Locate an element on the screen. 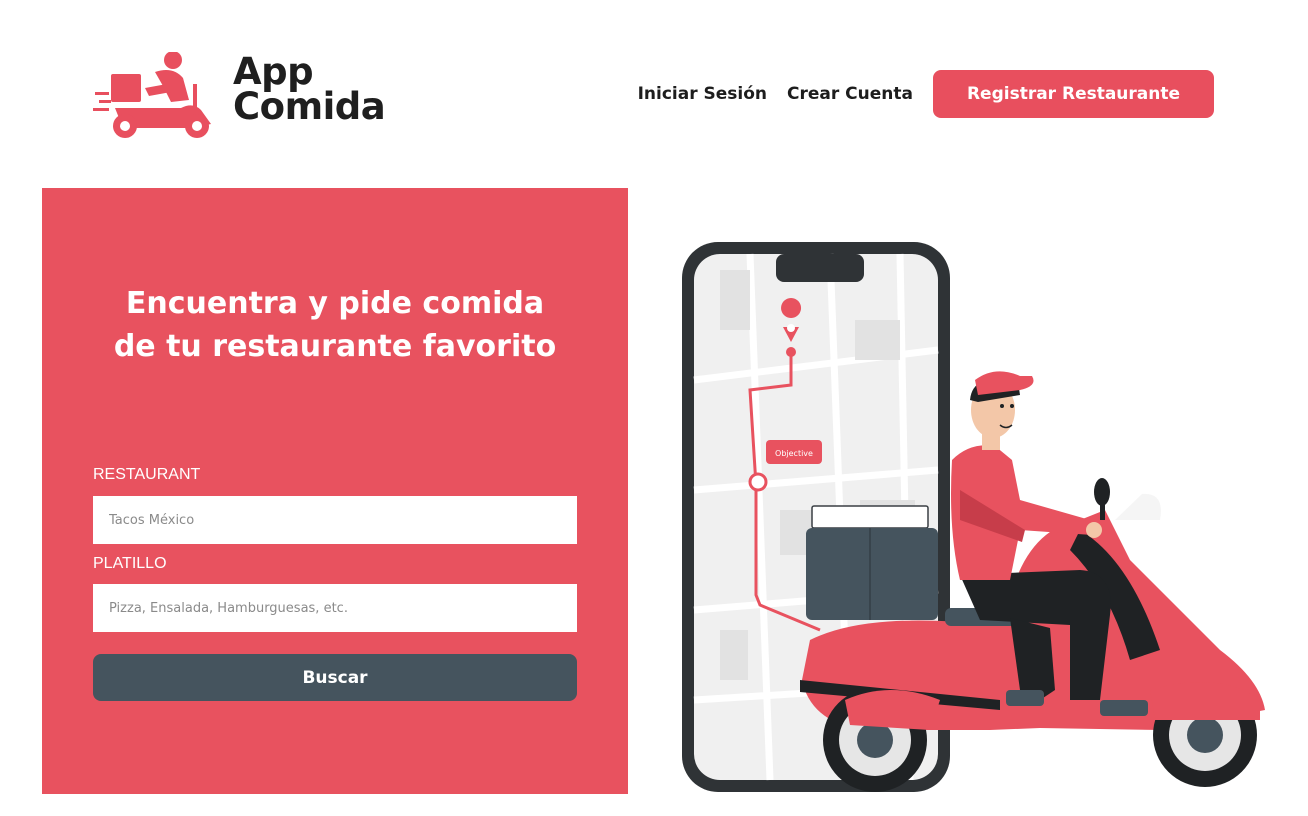  brand-line-1: App is located at coordinates (273, 71).